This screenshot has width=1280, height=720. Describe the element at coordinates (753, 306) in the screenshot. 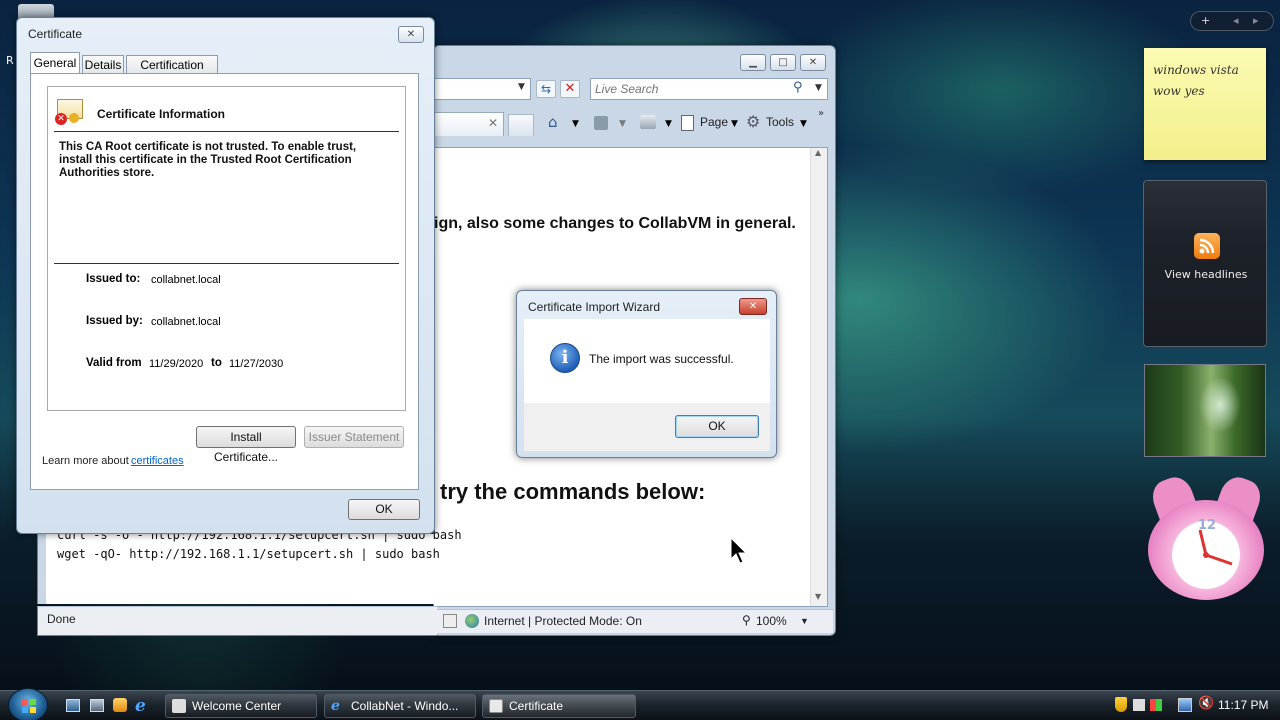

I see `import-wizard-close-button: ✕` at that location.